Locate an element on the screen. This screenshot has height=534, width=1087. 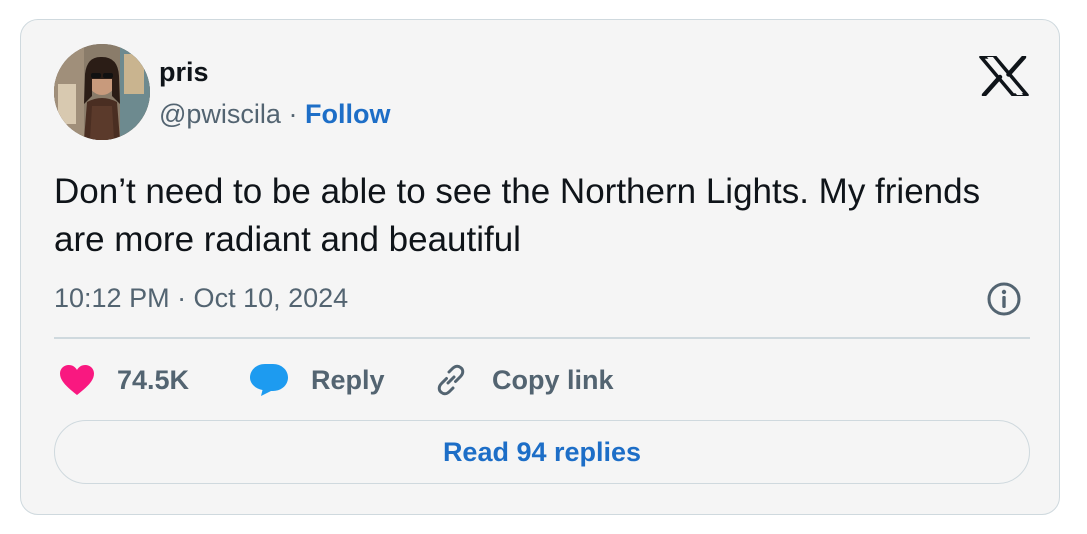
like-button: 74.5K is located at coordinates (124, 380).